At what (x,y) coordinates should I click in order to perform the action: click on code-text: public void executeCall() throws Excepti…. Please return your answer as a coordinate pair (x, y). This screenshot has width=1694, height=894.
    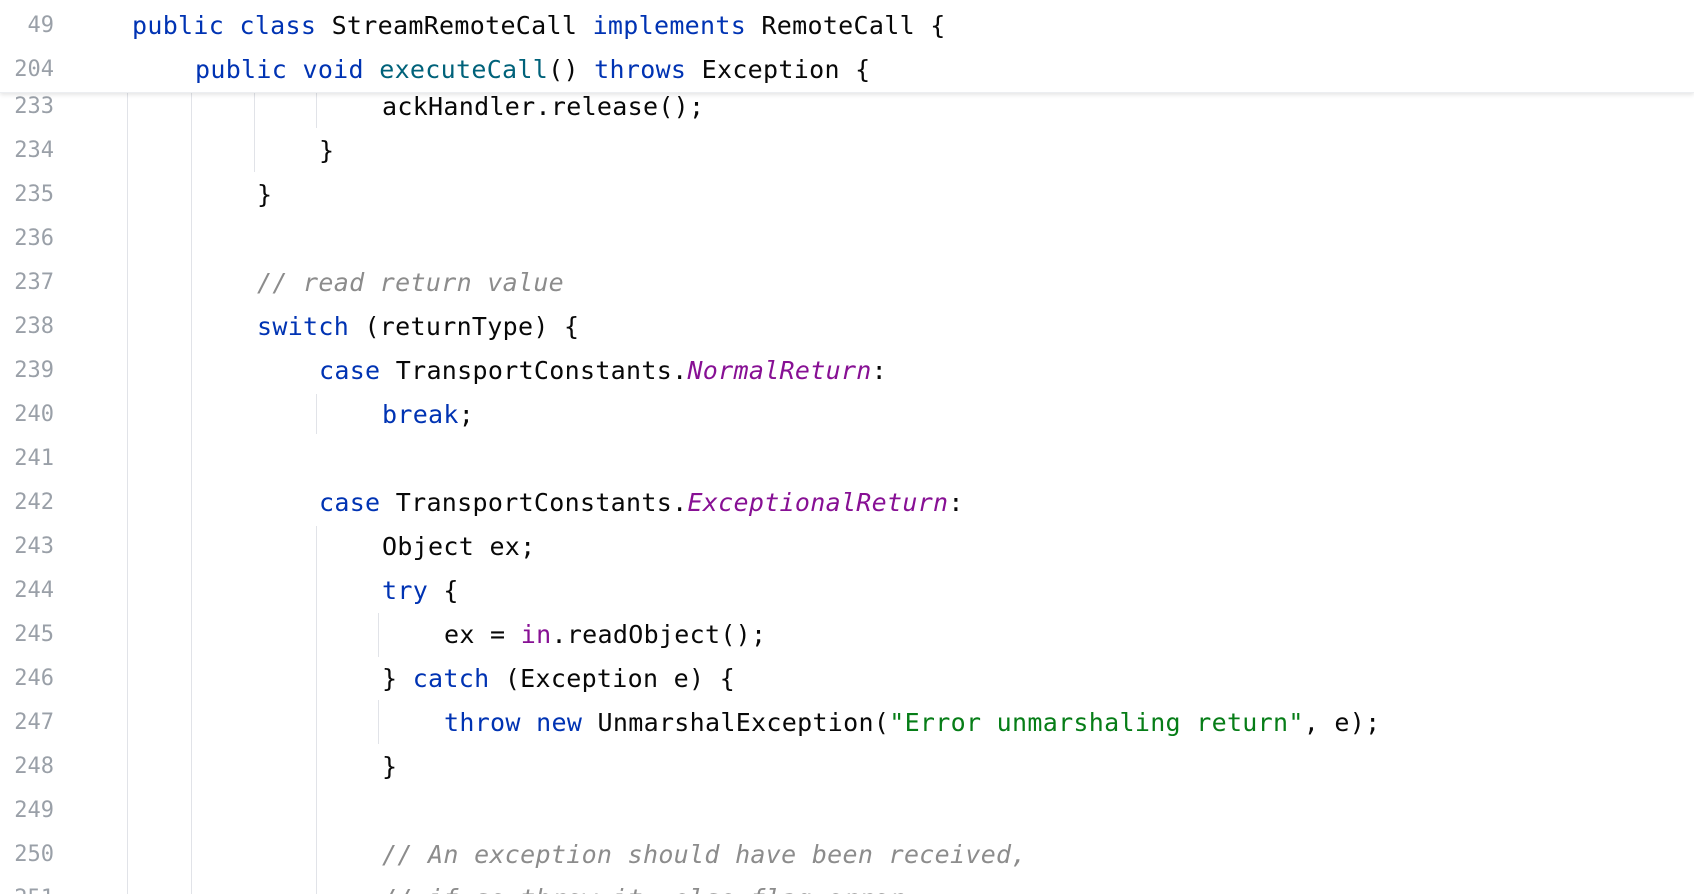
    Looking at the image, I should click on (533, 70).